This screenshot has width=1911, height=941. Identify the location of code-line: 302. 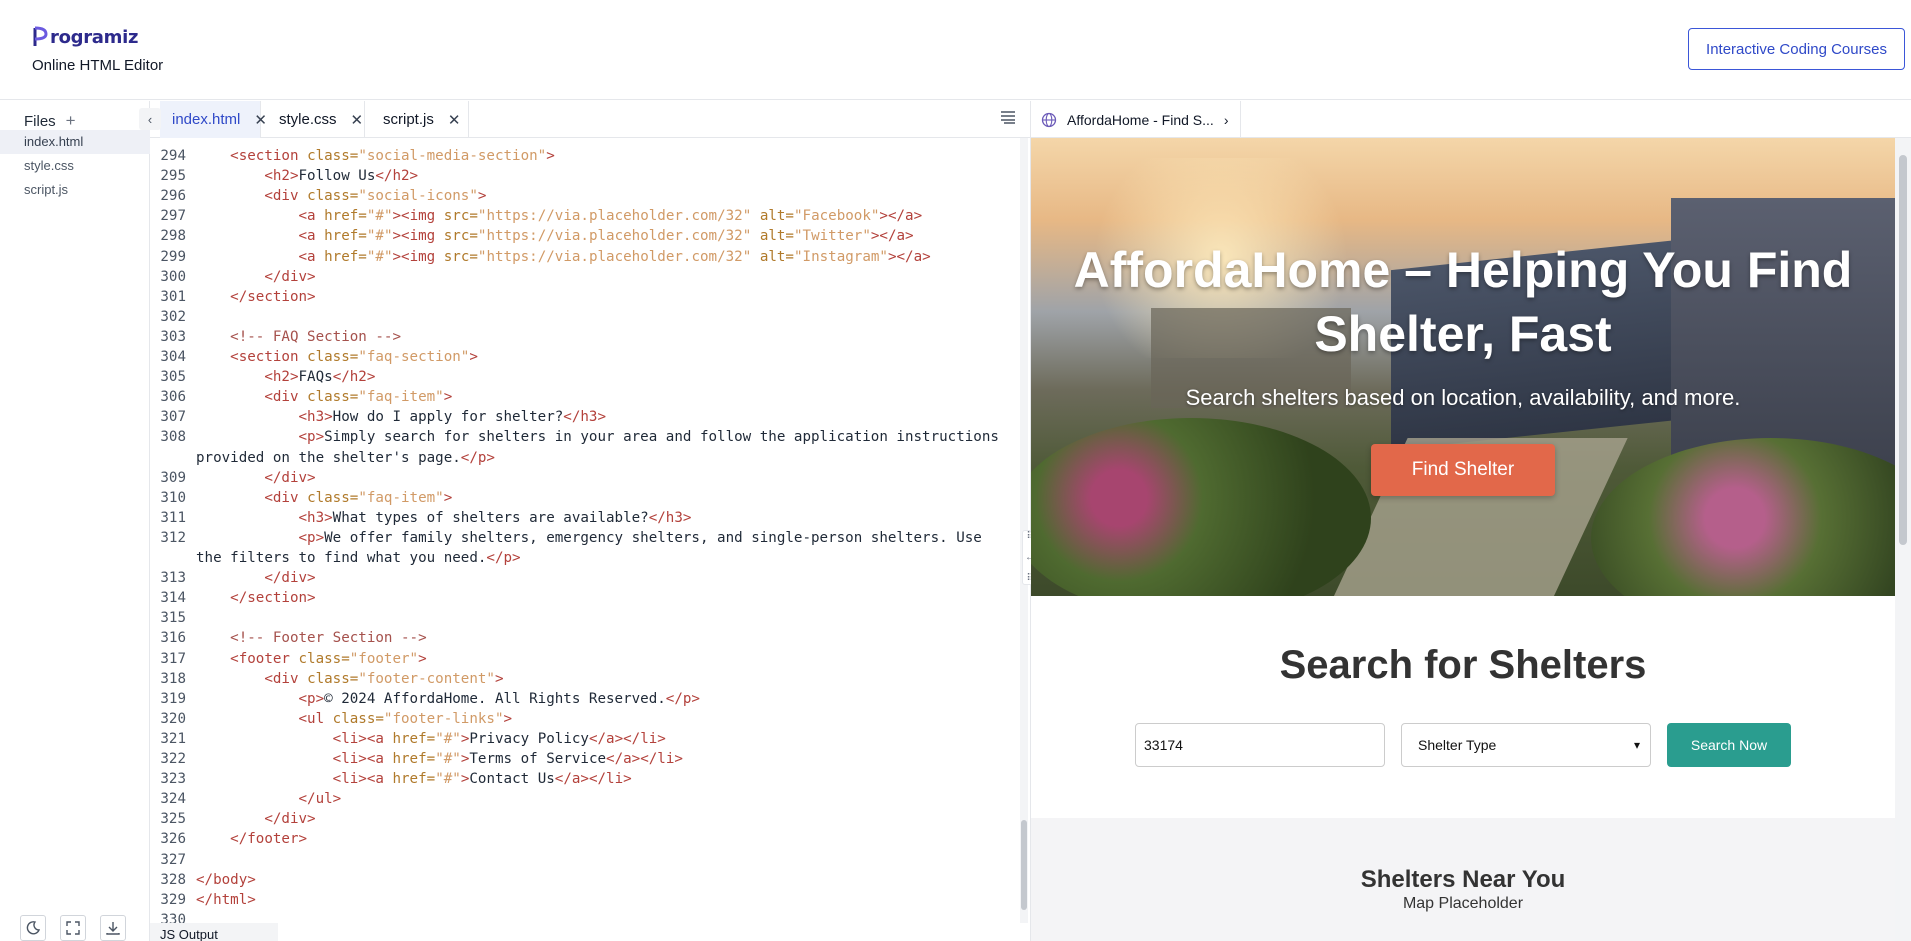
(590, 317).